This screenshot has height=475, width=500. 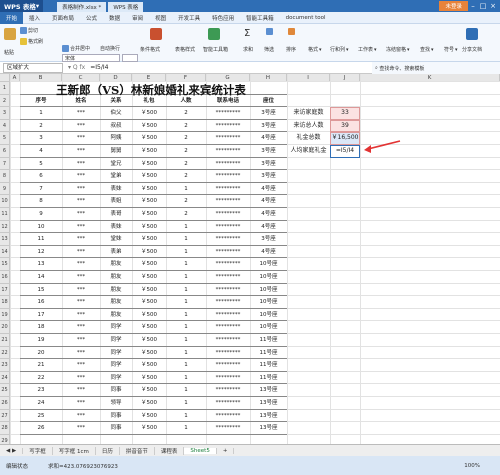 I want to click on table-cell: 11号座, so click(x=268, y=353).